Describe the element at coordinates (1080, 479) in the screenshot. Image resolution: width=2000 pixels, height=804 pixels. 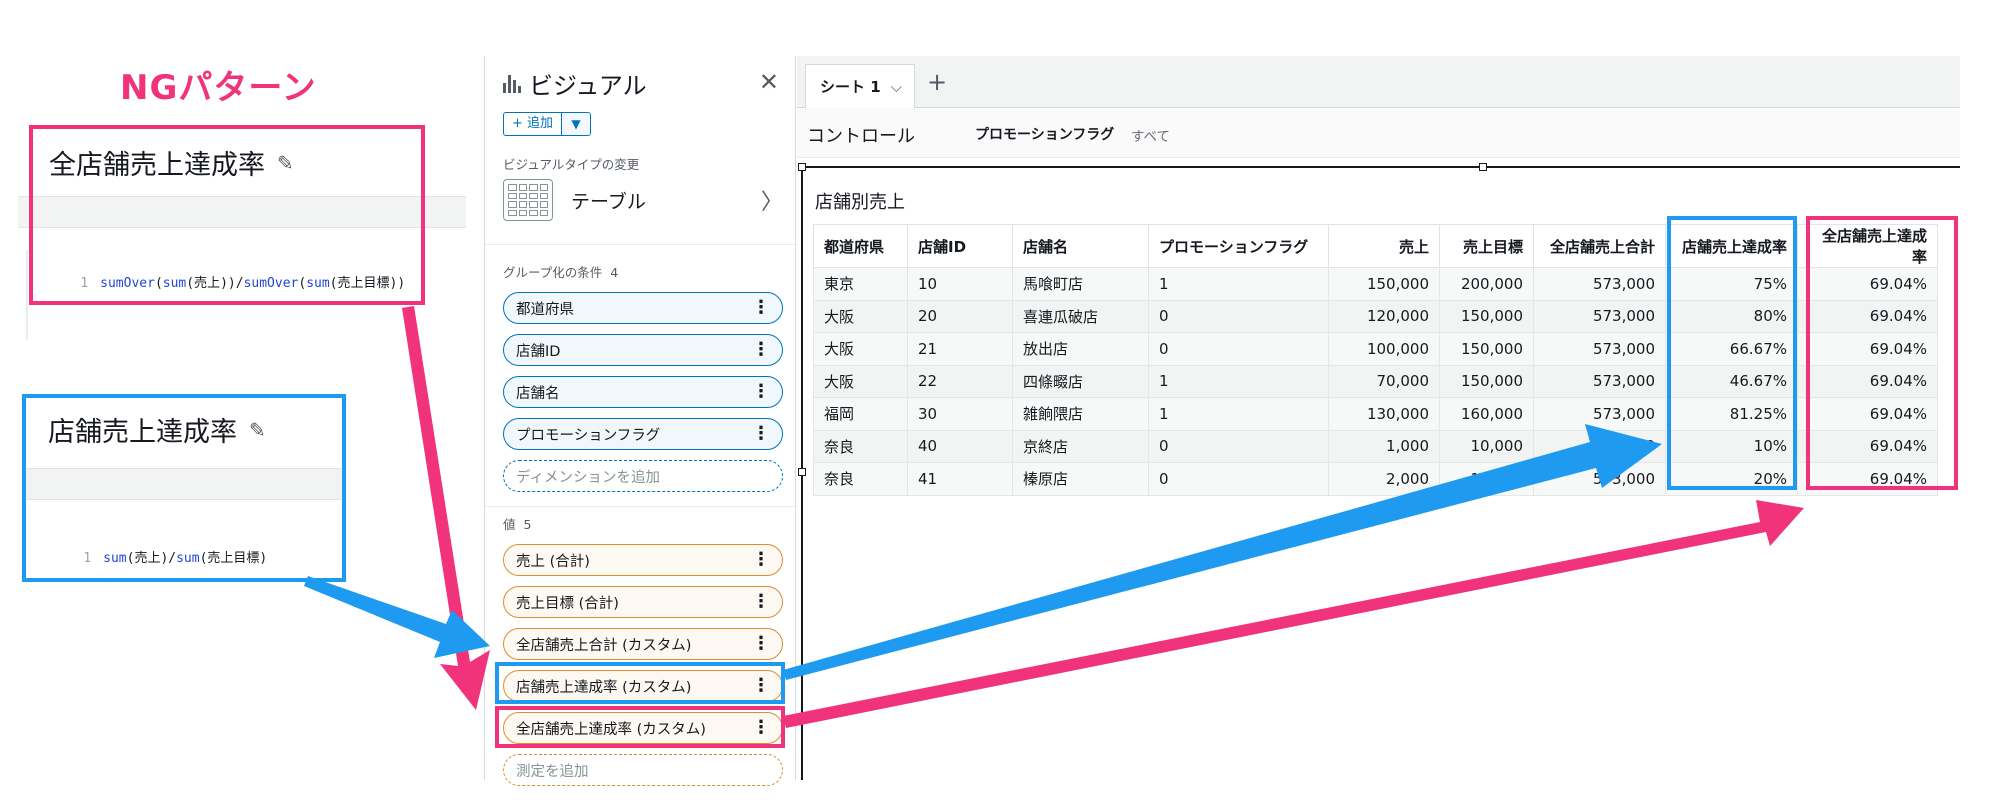
I see `table-cell: 榛原店` at that location.